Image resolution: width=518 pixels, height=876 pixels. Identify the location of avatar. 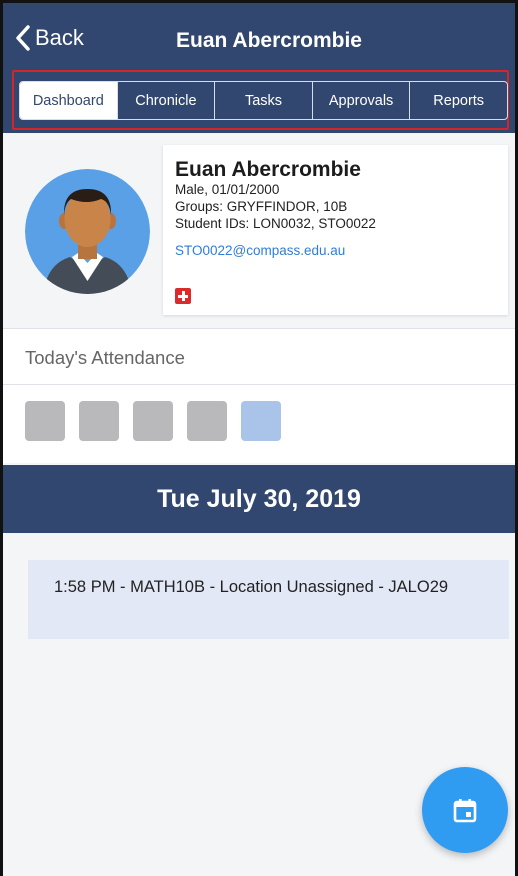
(87, 231).